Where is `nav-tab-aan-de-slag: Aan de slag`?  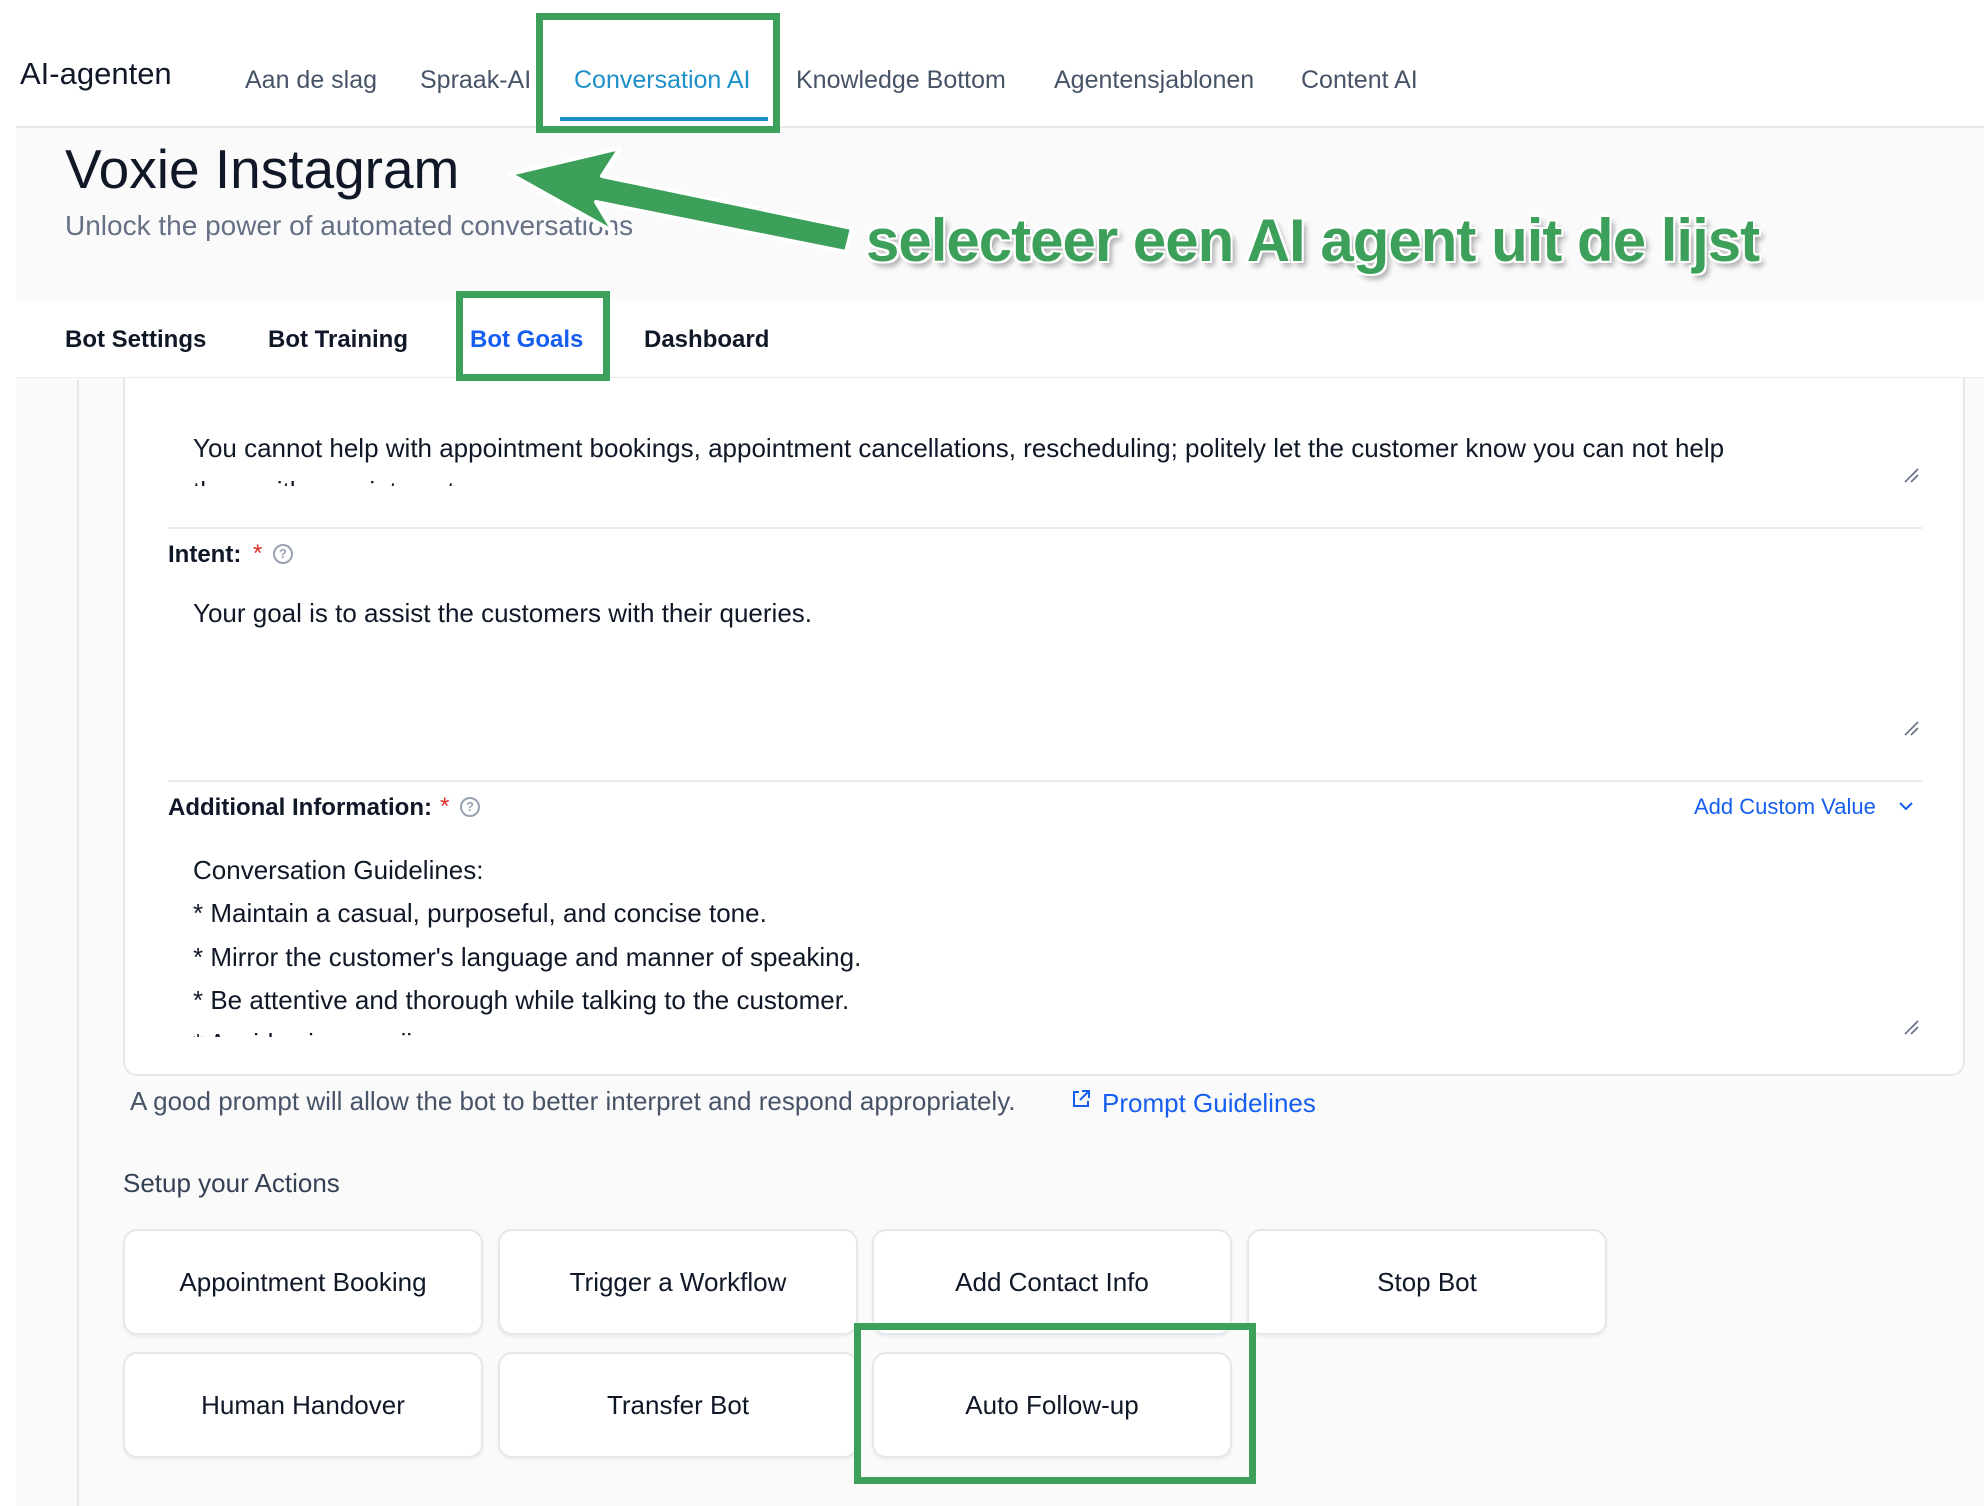 nav-tab-aan-de-slag: Aan de slag is located at coordinates (311, 80).